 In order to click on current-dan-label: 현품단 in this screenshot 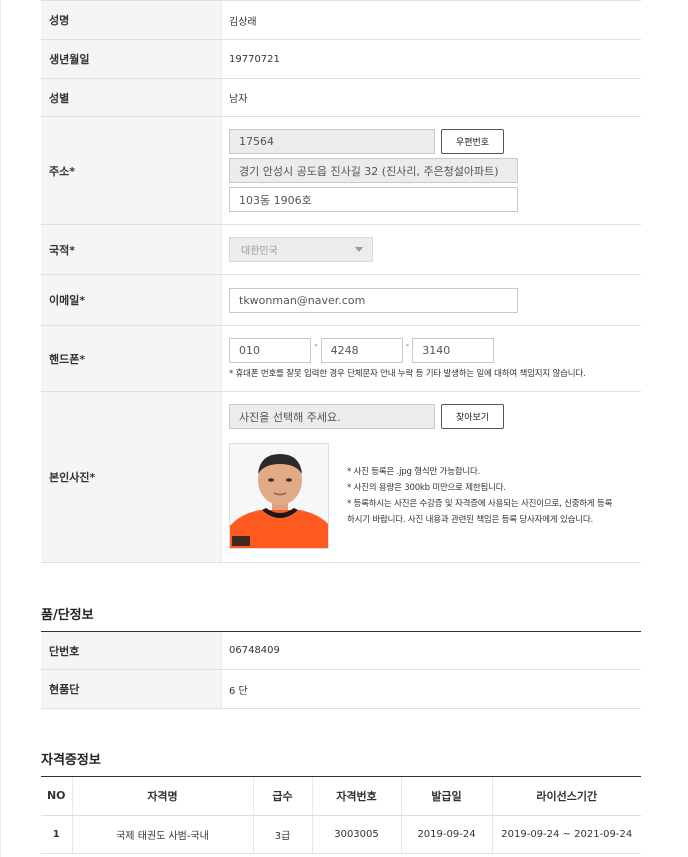, I will do `click(131, 689)`.